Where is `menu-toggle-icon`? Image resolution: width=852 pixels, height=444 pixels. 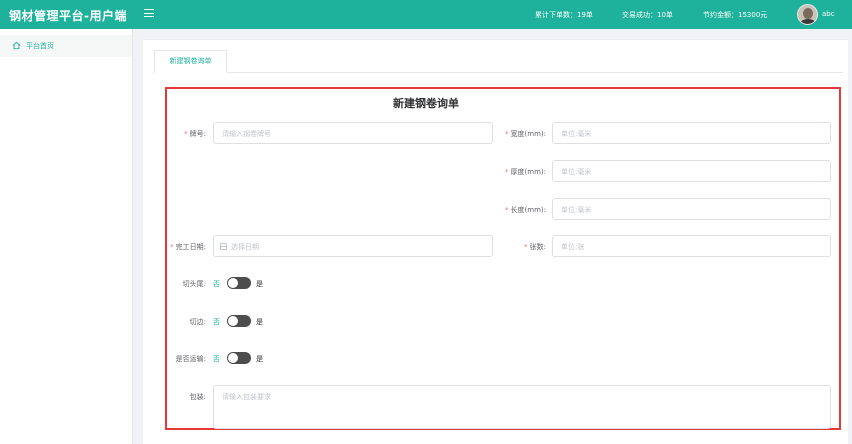 menu-toggle-icon is located at coordinates (149, 13).